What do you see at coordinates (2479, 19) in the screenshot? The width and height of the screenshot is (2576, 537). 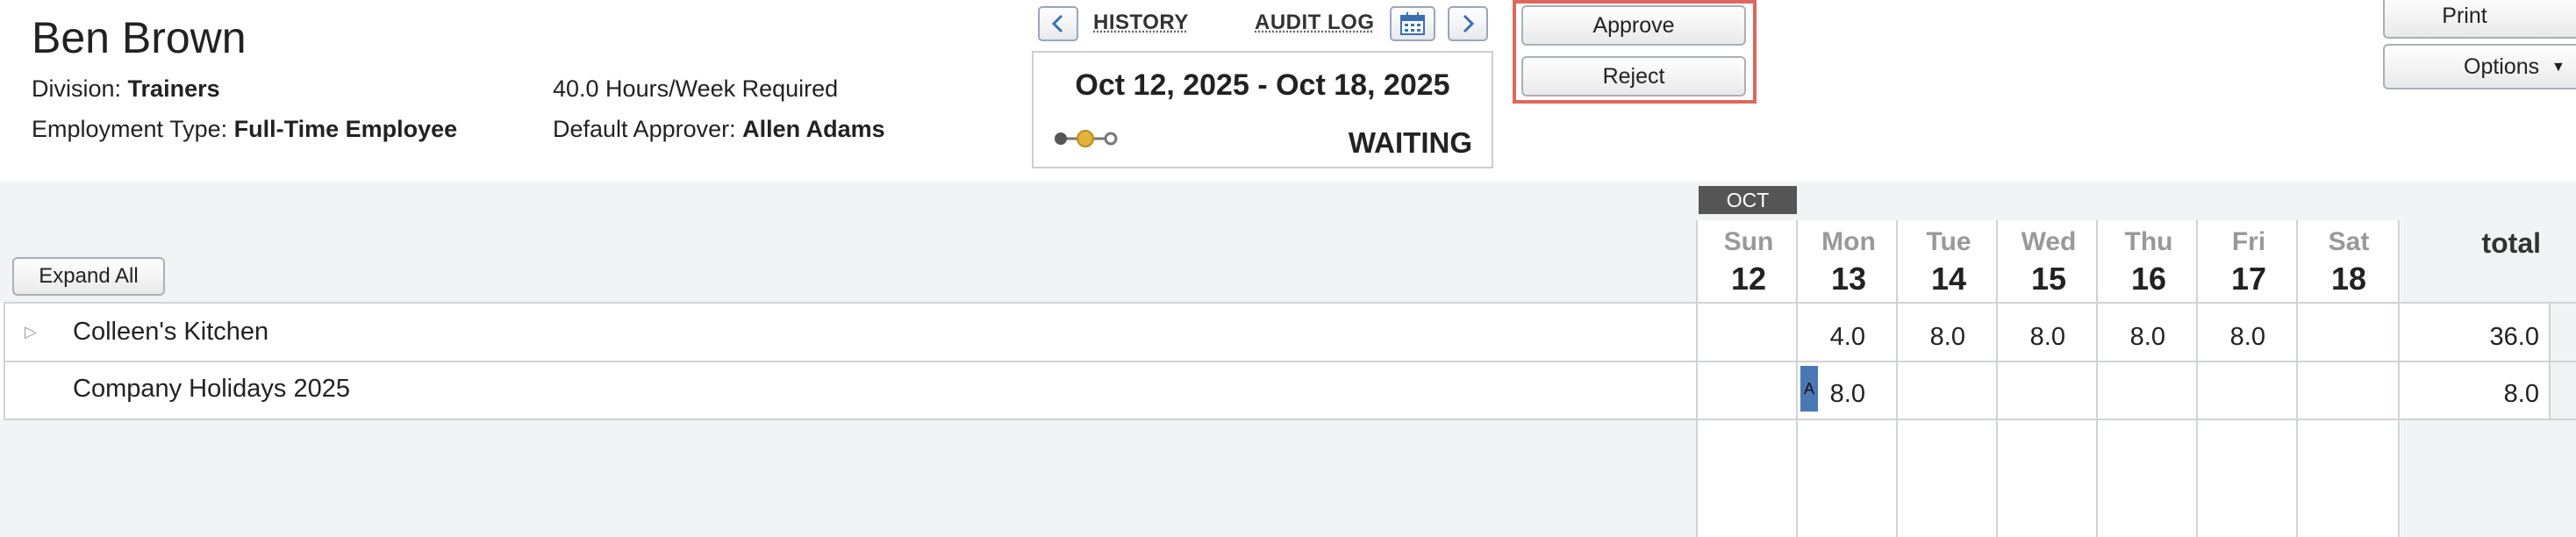 I see `print-button: Print` at bounding box center [2479, 19].